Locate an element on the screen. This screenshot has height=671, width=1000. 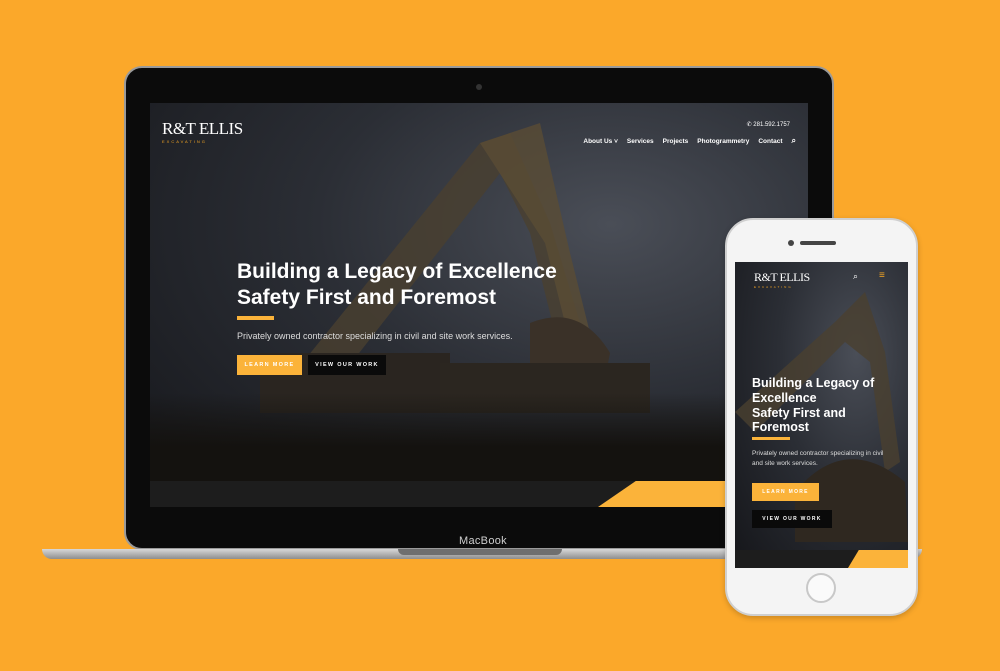
nav-contact: Contact is located at coordinates (770, 141).